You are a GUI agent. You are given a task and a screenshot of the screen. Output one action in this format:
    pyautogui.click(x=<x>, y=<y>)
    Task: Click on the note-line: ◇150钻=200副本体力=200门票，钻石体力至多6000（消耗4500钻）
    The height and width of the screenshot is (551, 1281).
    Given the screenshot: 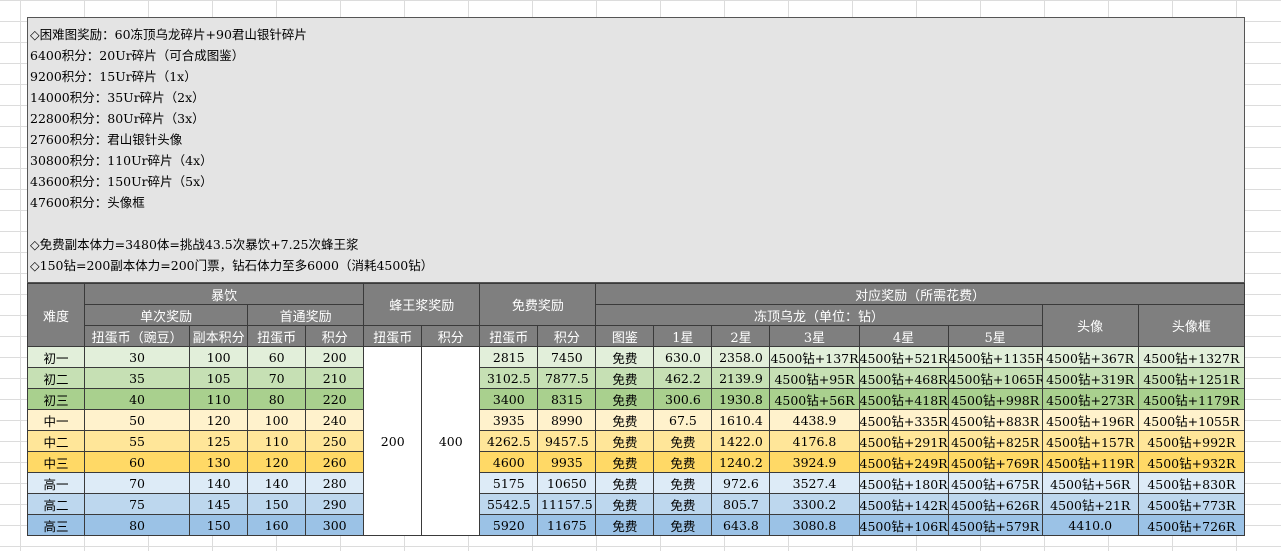 What is the action you would take?
    pyautogui.click(x=232, y=265)
    